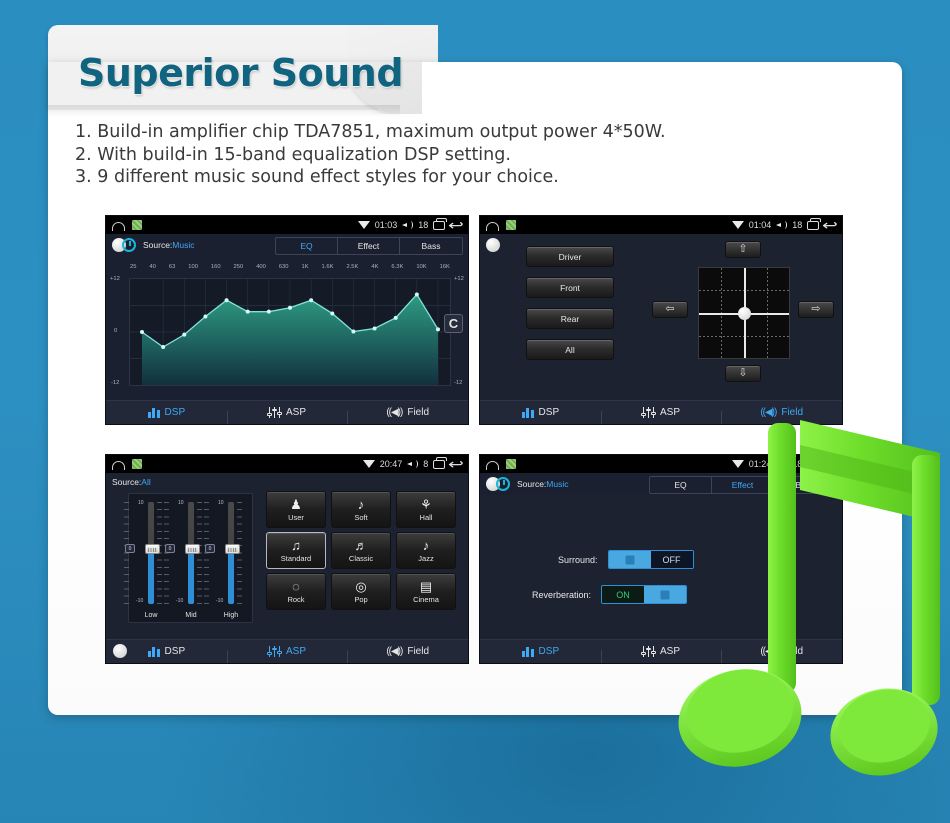 This screenshot has height=823, width=950. What do you see at coordinates (192, 549) in the screenshot?
I see `slider-mid-thumb` at bounding box center [192, 549].